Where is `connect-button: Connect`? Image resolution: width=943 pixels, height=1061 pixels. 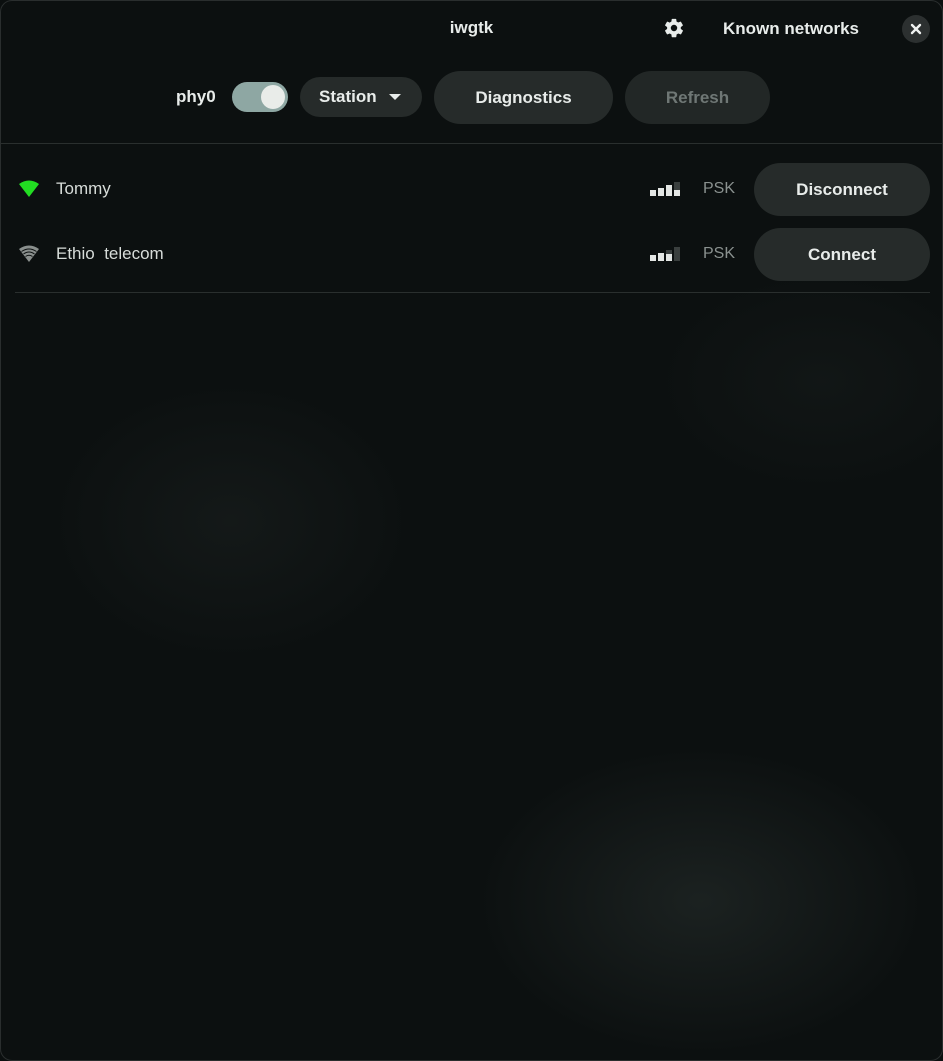 connect-button: Connect is located at coordinates (842, 254).